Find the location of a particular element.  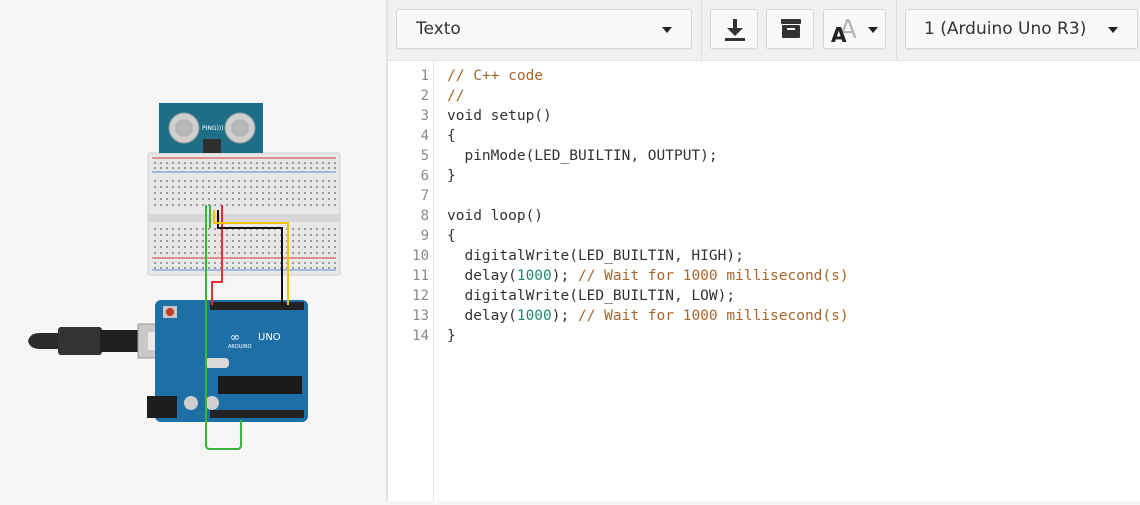

infinity-logo-icon: ∞ is located at coordinates (235, 337).